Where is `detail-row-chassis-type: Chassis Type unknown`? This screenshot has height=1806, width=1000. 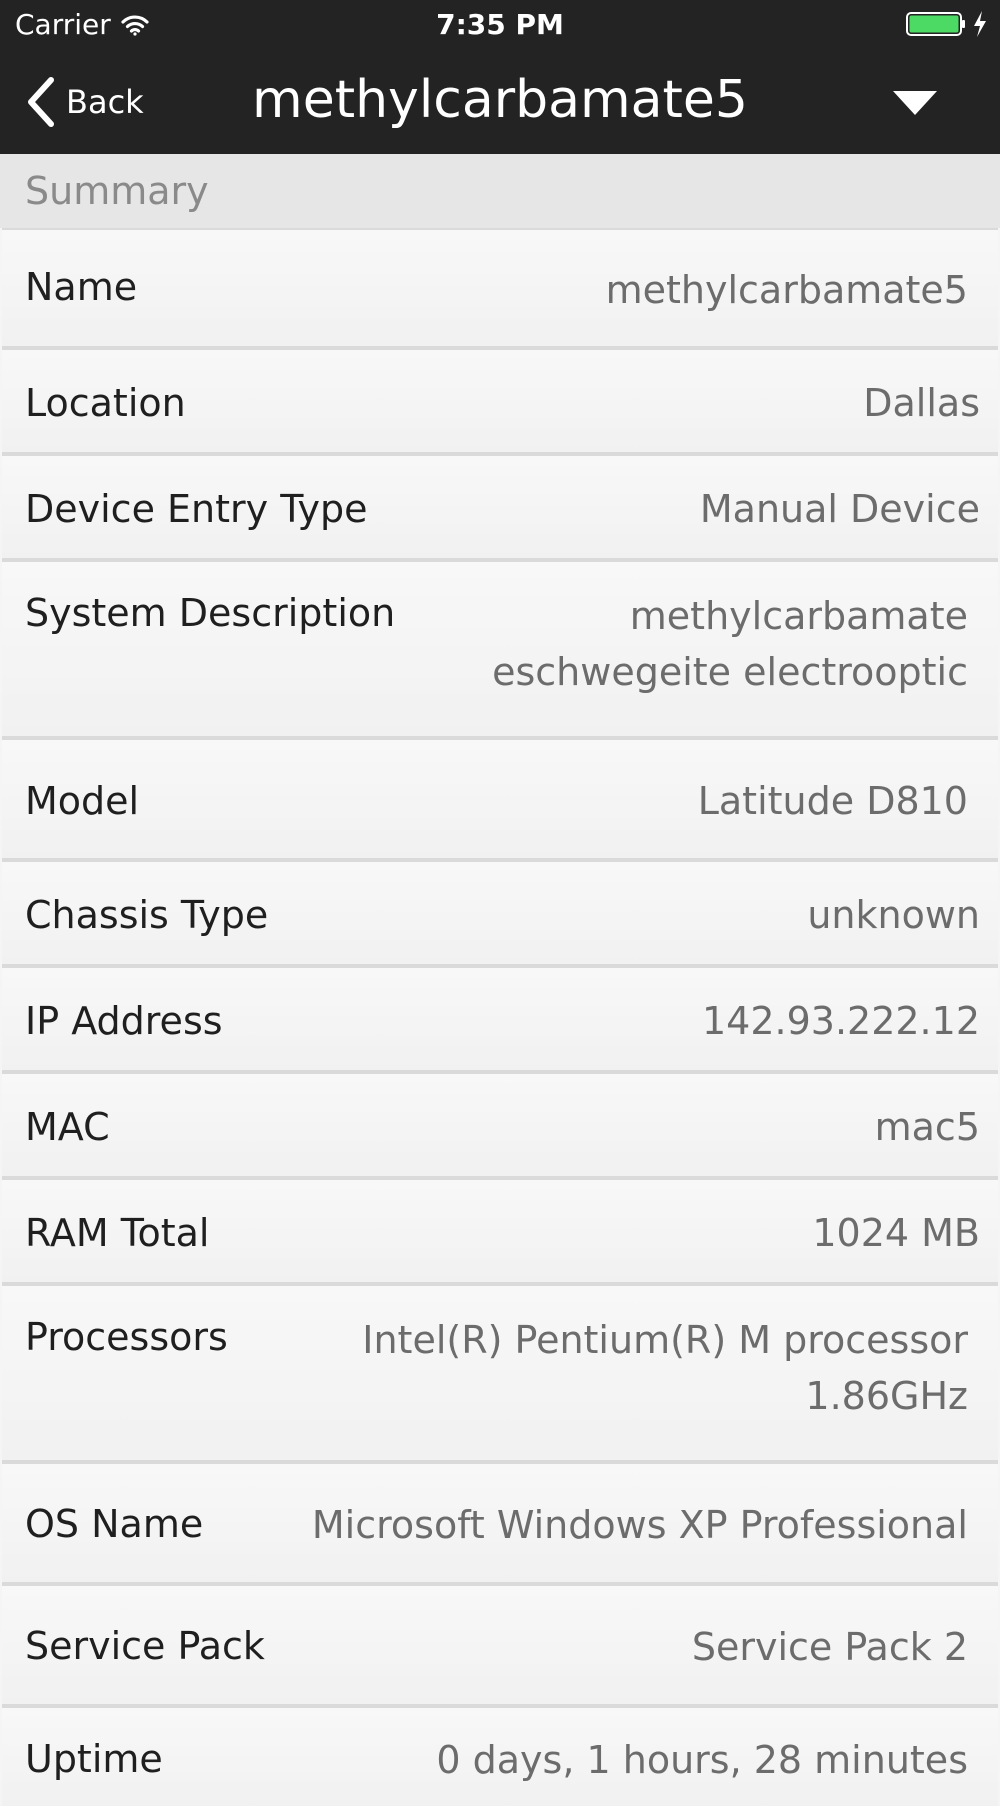
detail-row-chassis-type: Chassis Type unknown is located at coordinates (500, 913).